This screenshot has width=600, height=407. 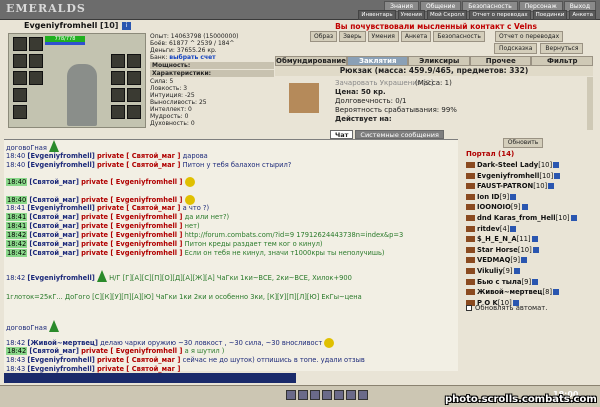 What do you see at coordinates (582, 15) in the screenshot?
I see `submenu-profile: Анкета` at bounding box center [582, 15].